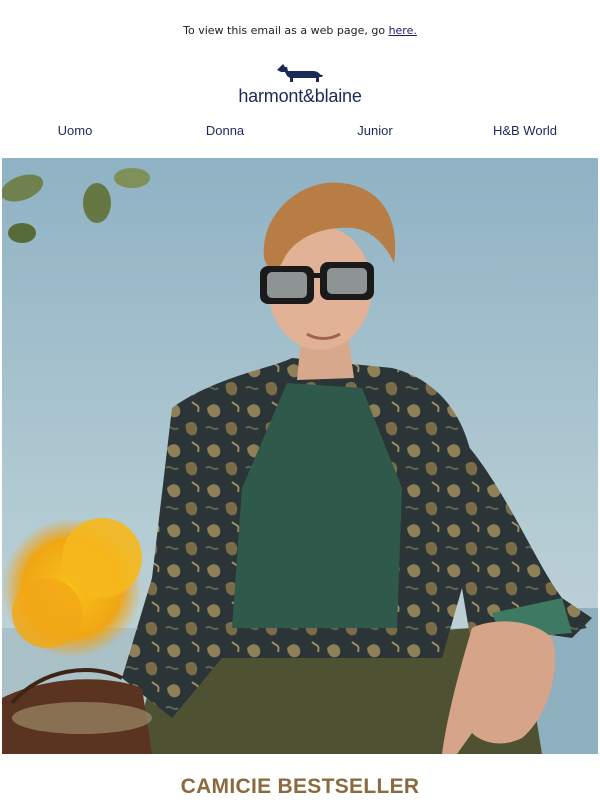 The width and height of the screenshot is (600, 800). I want to click on brand-name: harmont&blaine, so click(300, 96).